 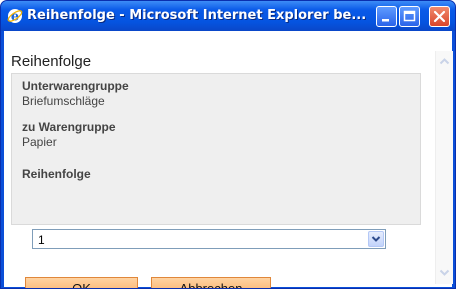 I want to click on order-label: Reihenfolge, so click(x=56, y=174).